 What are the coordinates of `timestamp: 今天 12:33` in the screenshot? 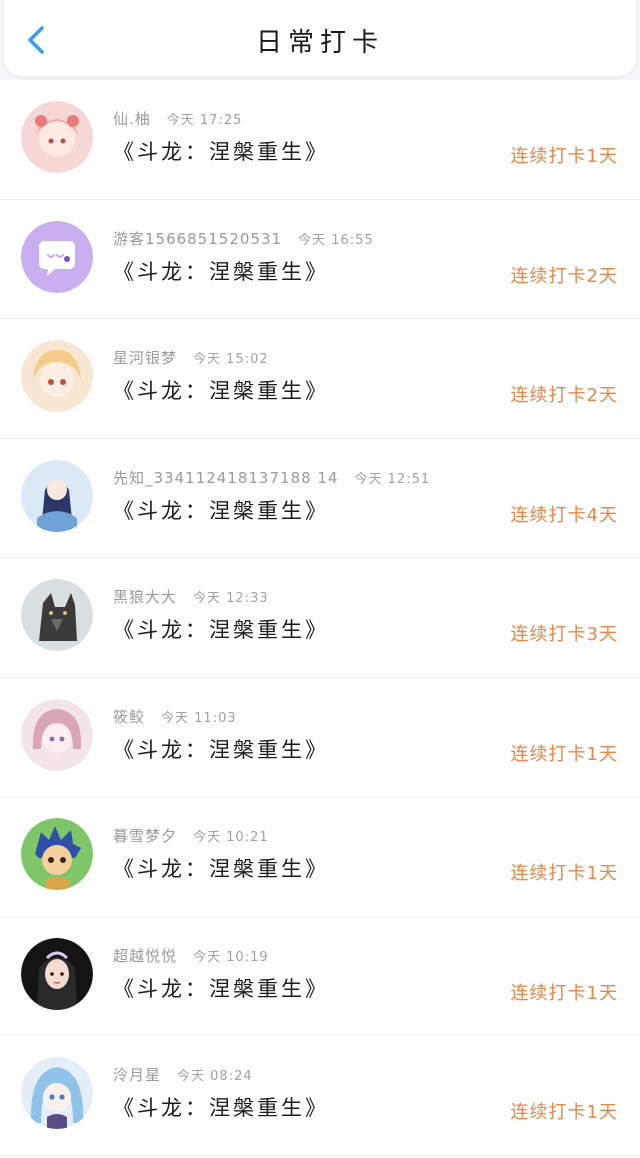 It's located at (231, 598).